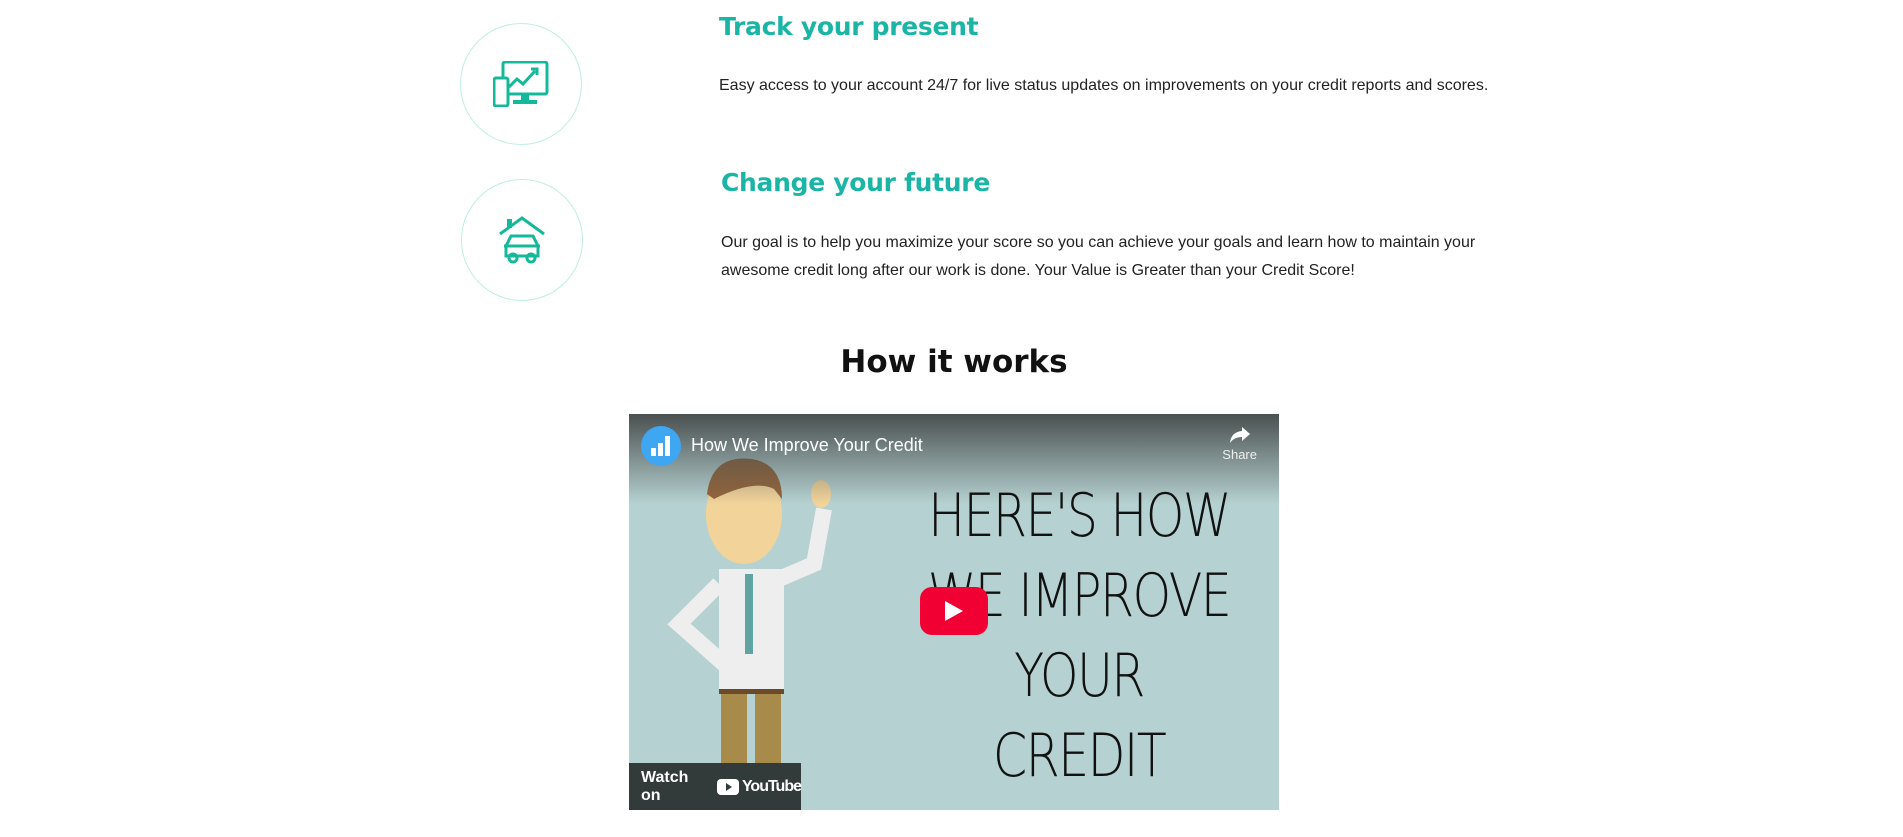 This screenshot has width=1903, height=837. What do you see at coordinates (727, 786) in the screenshot?
I see `youtube-logo-icon` at bounding box center [727, 786].